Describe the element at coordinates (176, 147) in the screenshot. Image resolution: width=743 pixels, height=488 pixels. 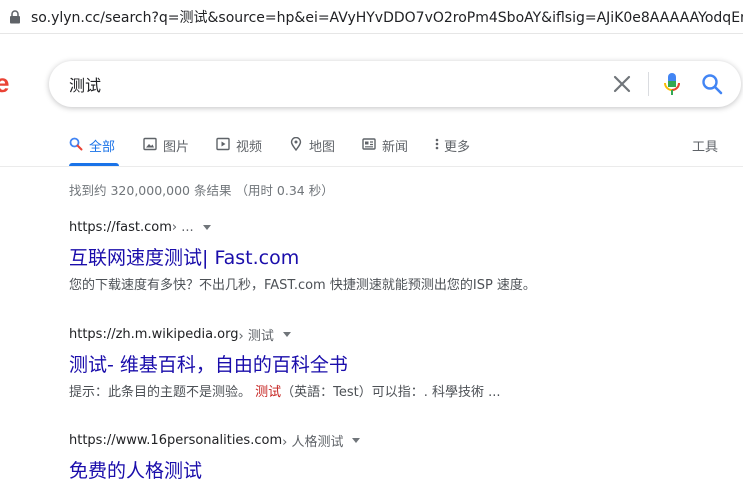
I see `tab-images-label: 图片` at that location.